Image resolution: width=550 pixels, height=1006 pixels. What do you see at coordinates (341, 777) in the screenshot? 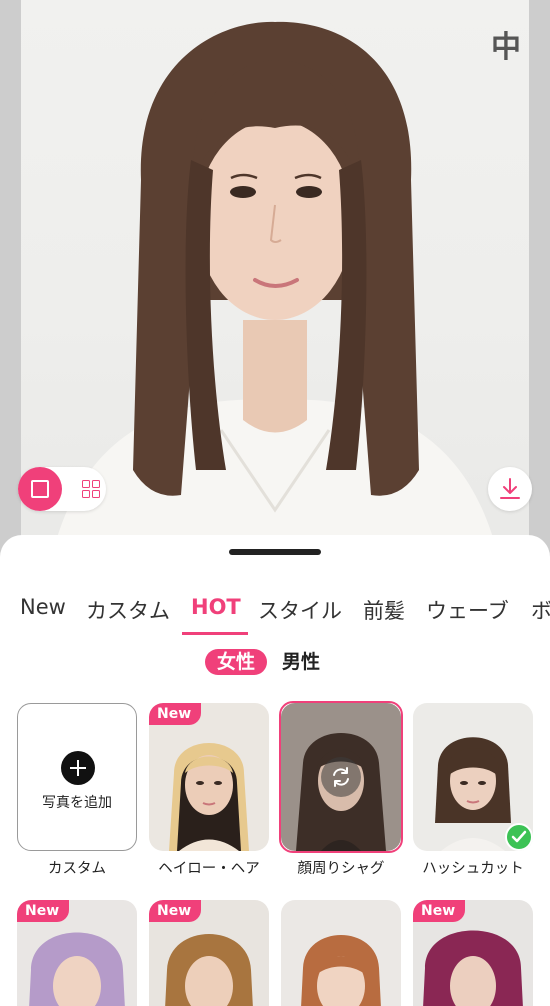
I see `selected-style-frame` at bounding box center [341, 777].